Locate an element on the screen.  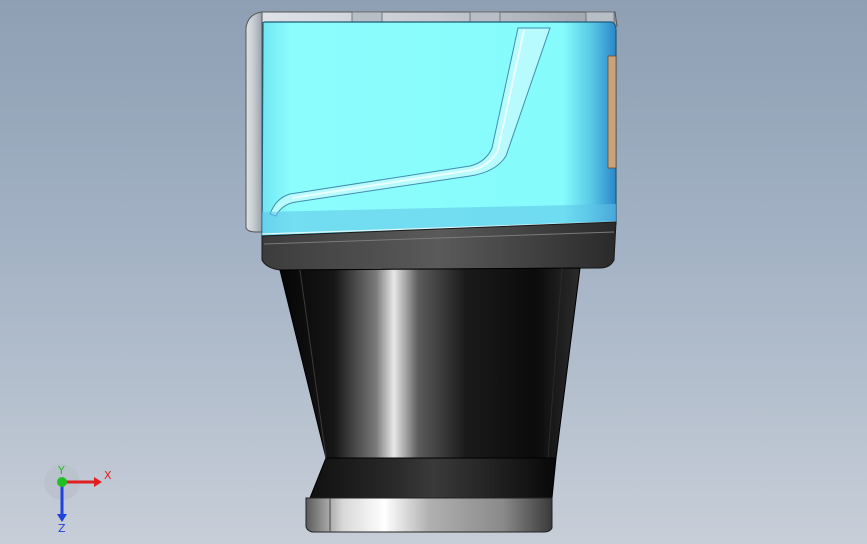
x-axis-arrow is located at coordinates (98, 482).